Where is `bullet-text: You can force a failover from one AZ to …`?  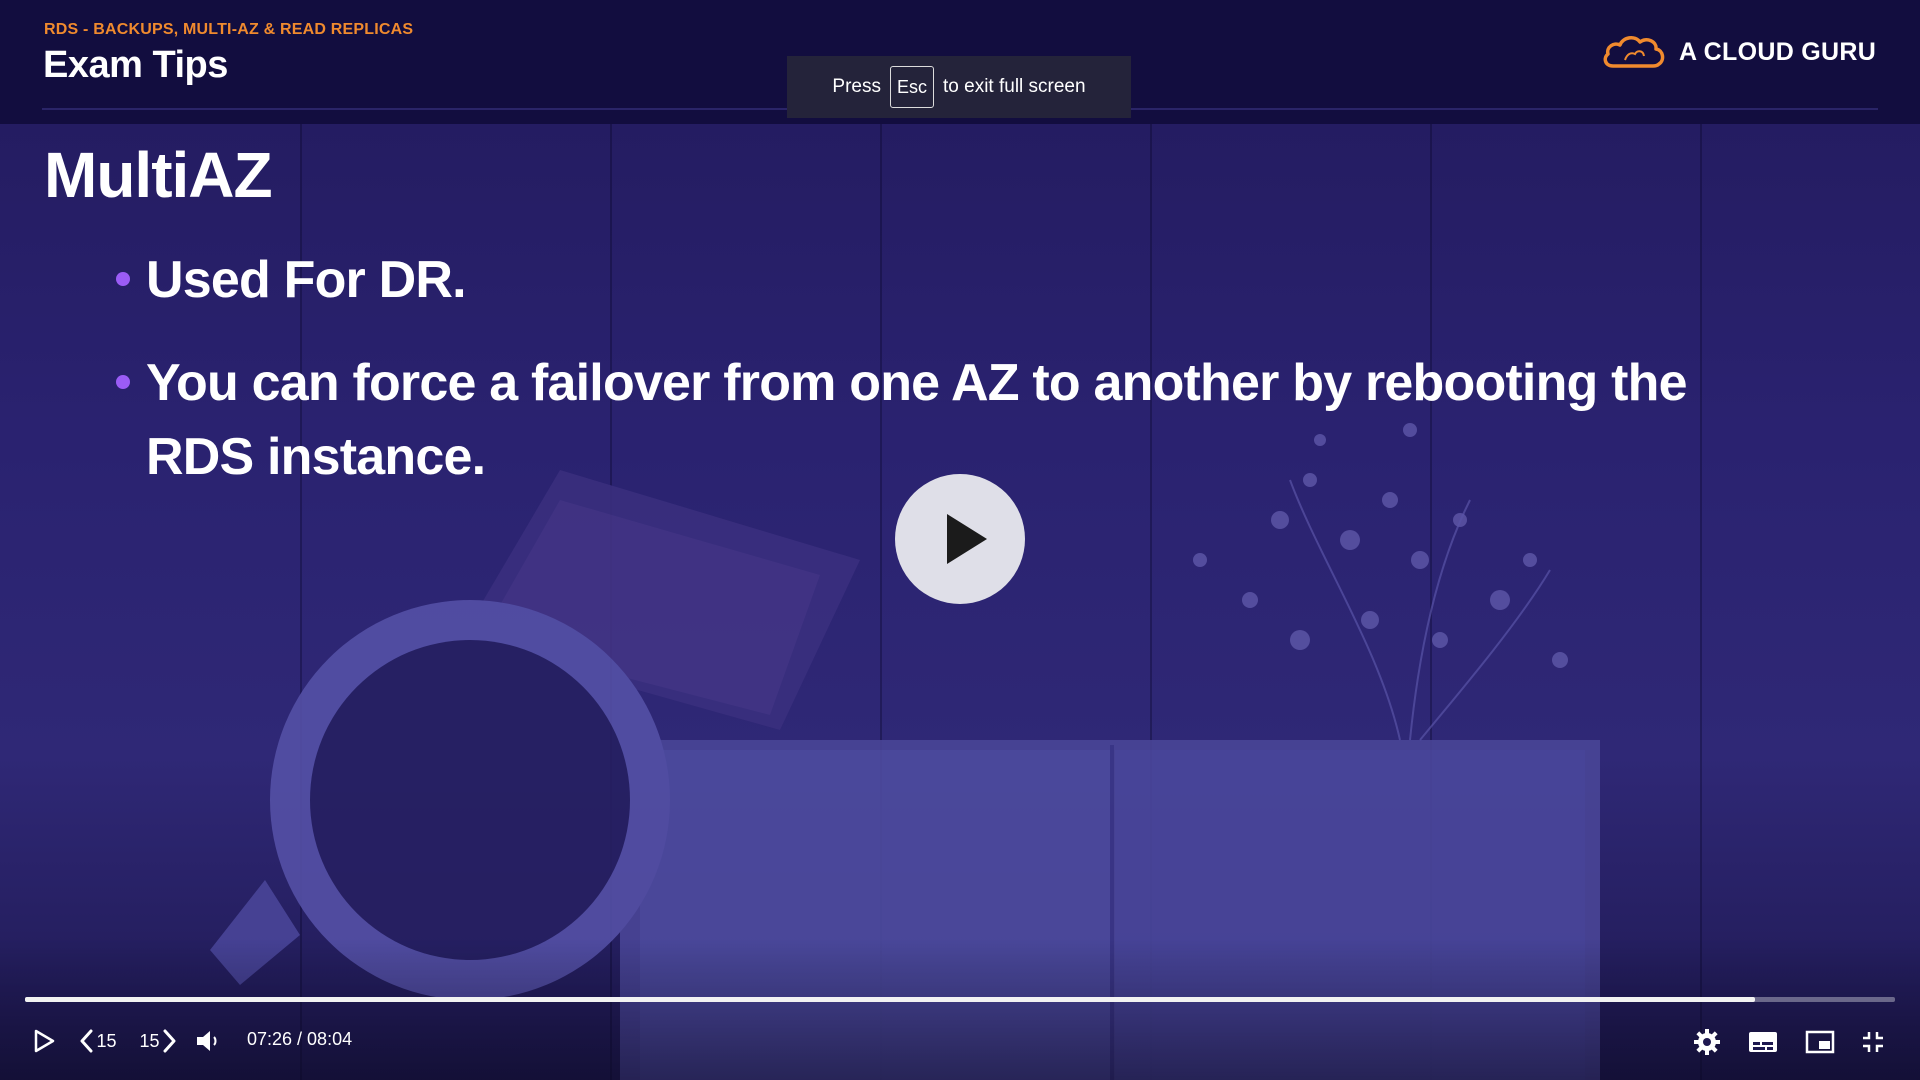
bullet-text: You can force a failover from one AZ to … is located at coordinates (917, 420).